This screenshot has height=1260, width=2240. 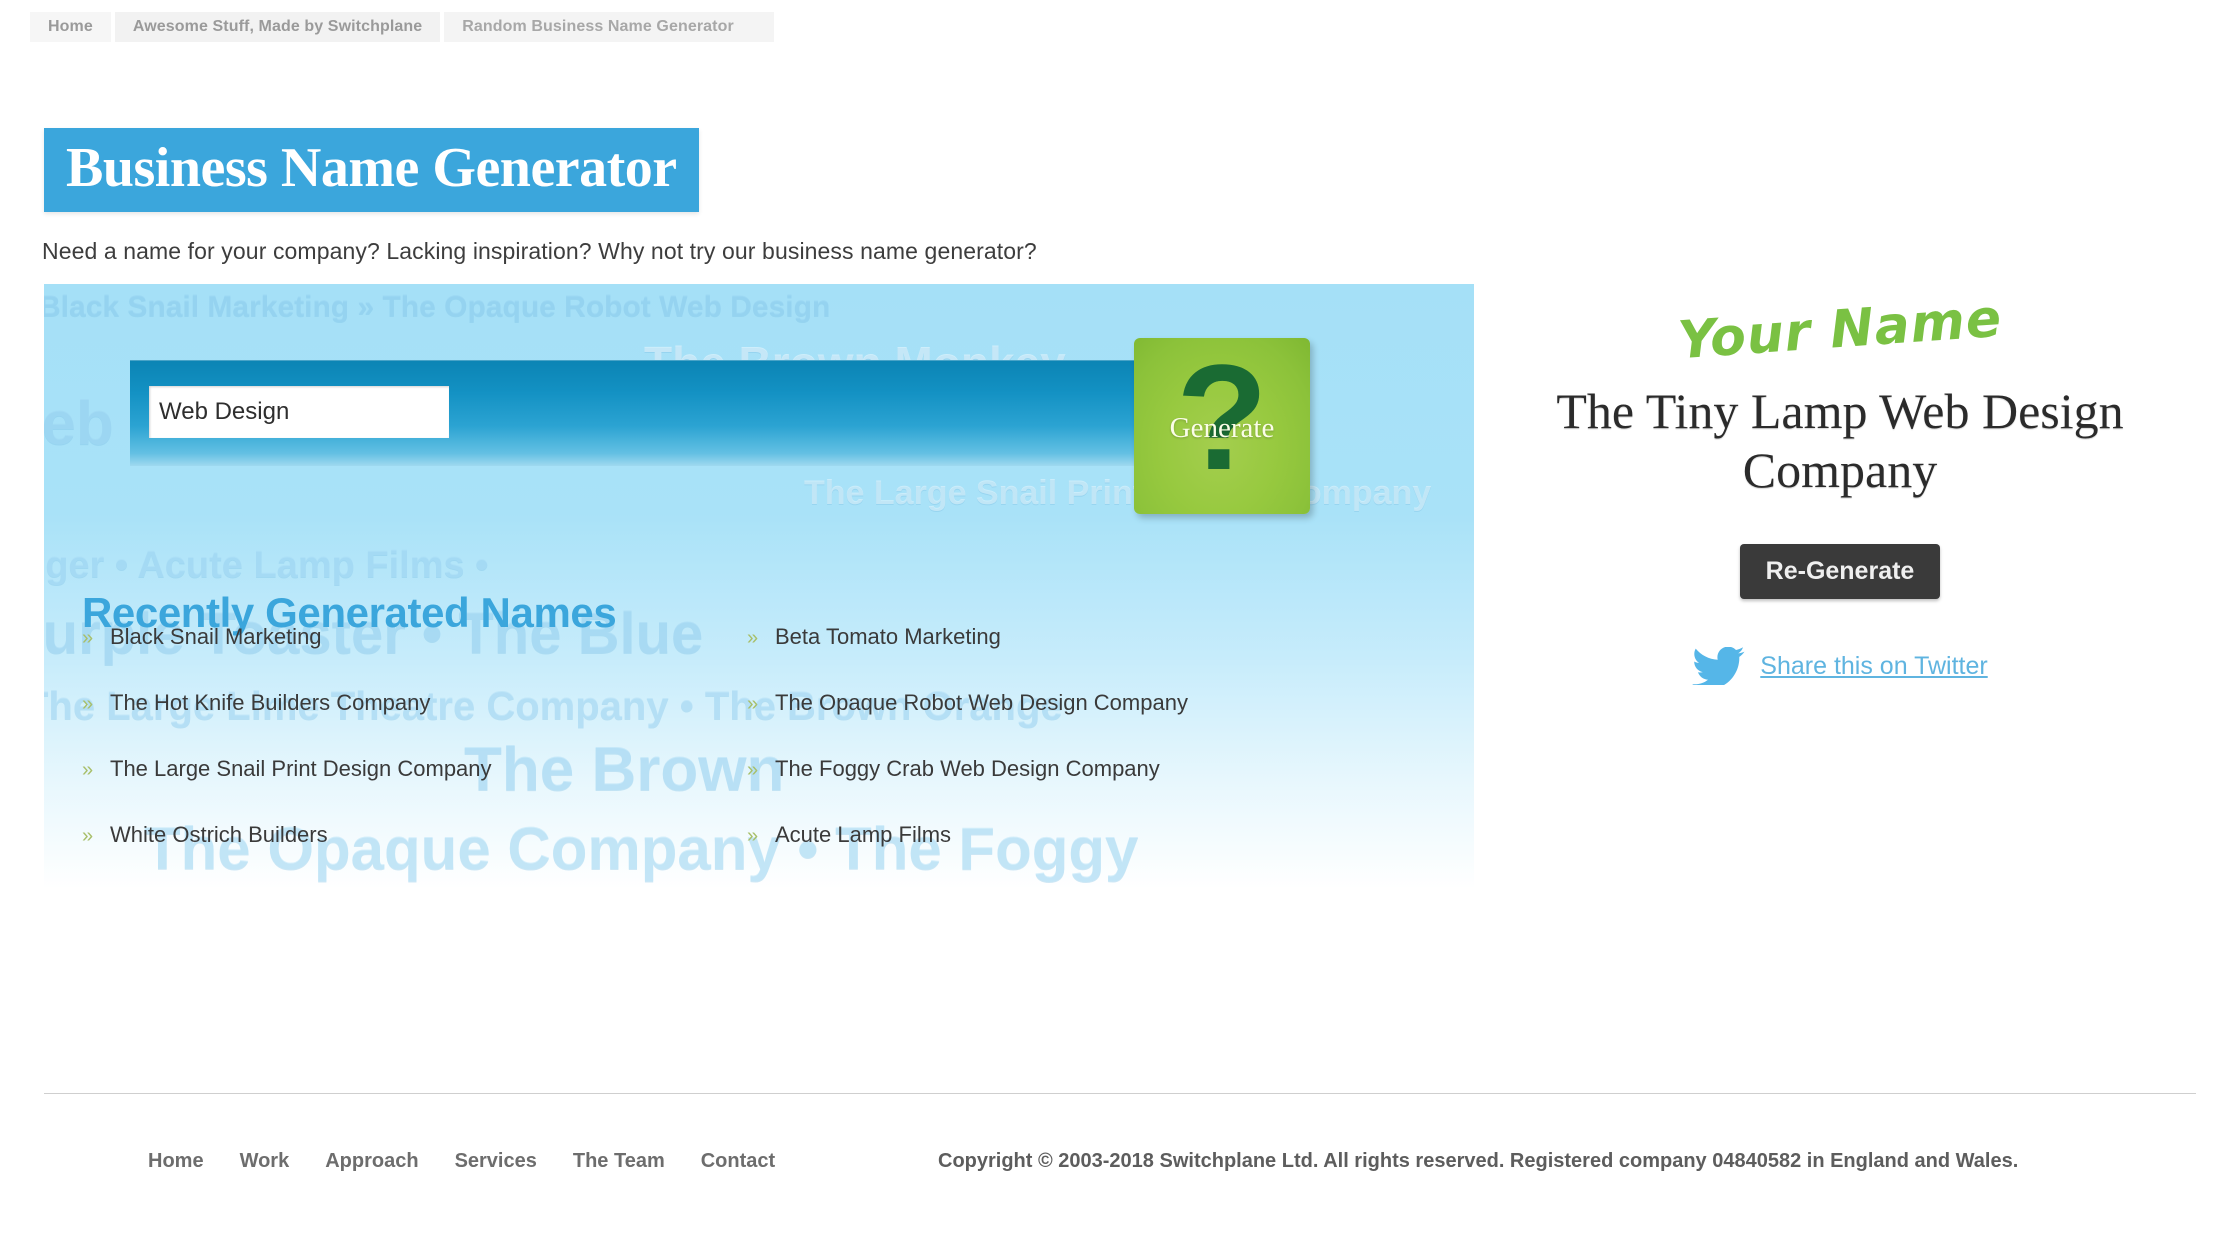 What do you see at coordinates (1840, 571) in the screenshot?
I see `re-generate-button: Re-Generate` at bounding box center [1840, 571].